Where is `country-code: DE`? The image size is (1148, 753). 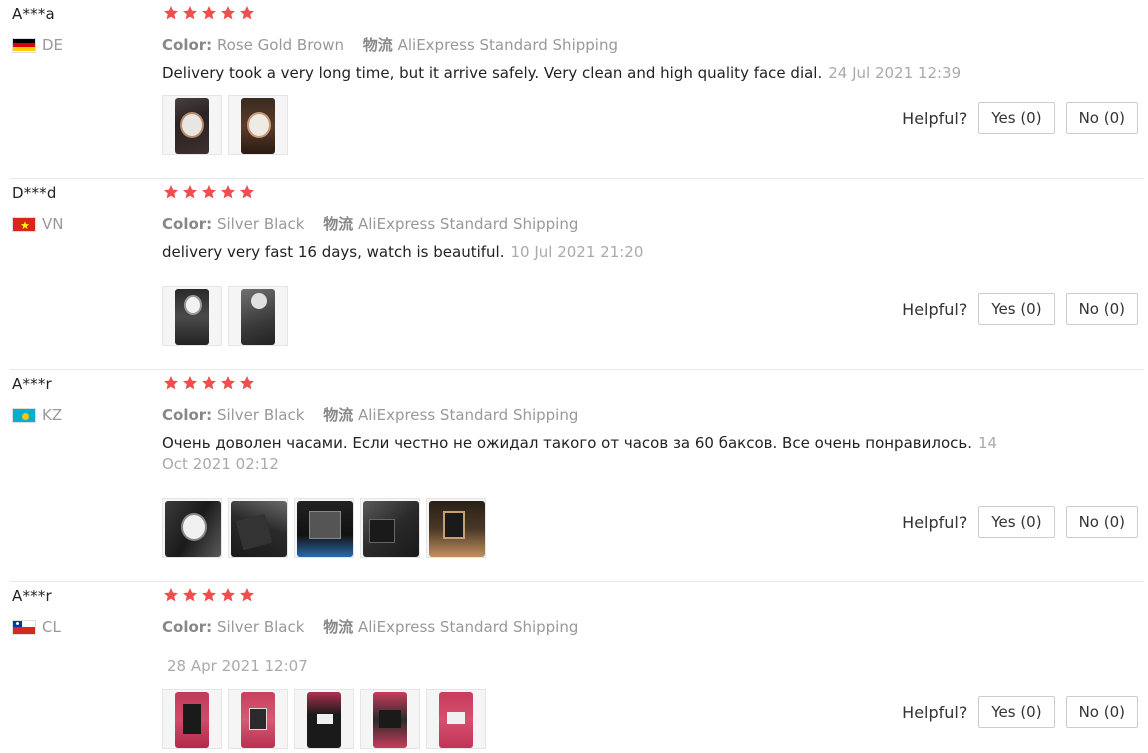 country-code: DE is located at coordinates (53, 45).